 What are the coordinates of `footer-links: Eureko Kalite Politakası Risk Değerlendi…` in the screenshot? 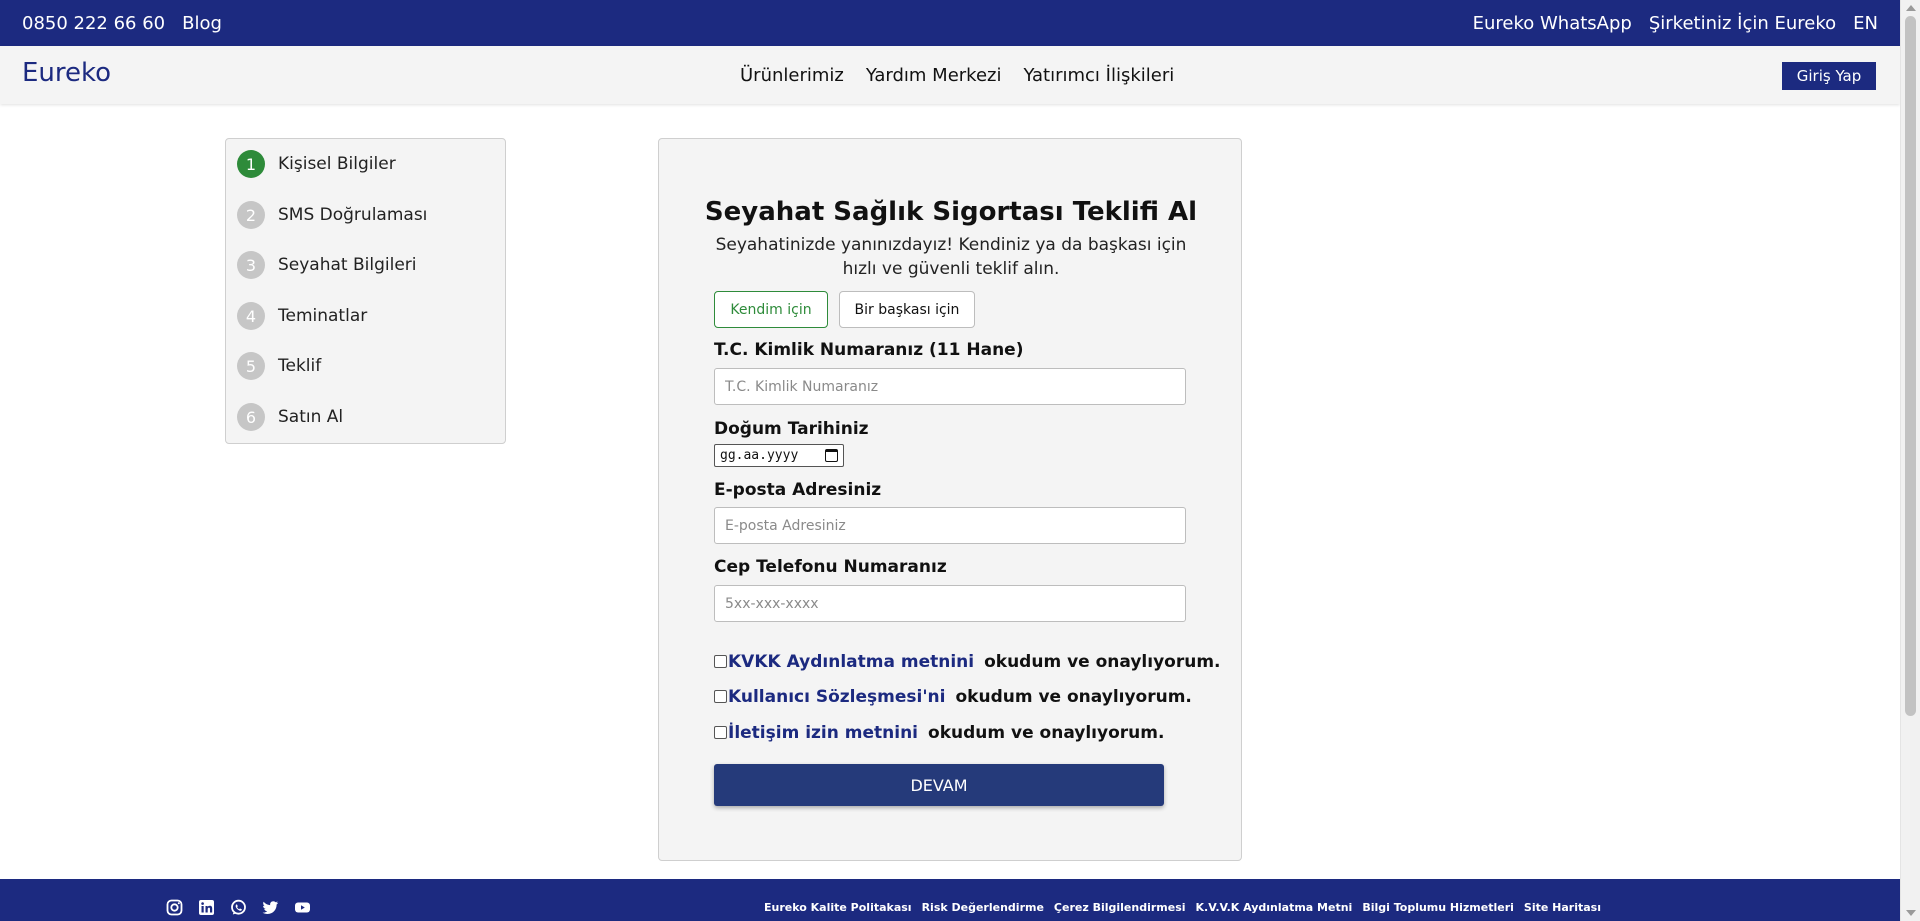 It's located at (1182, 907).